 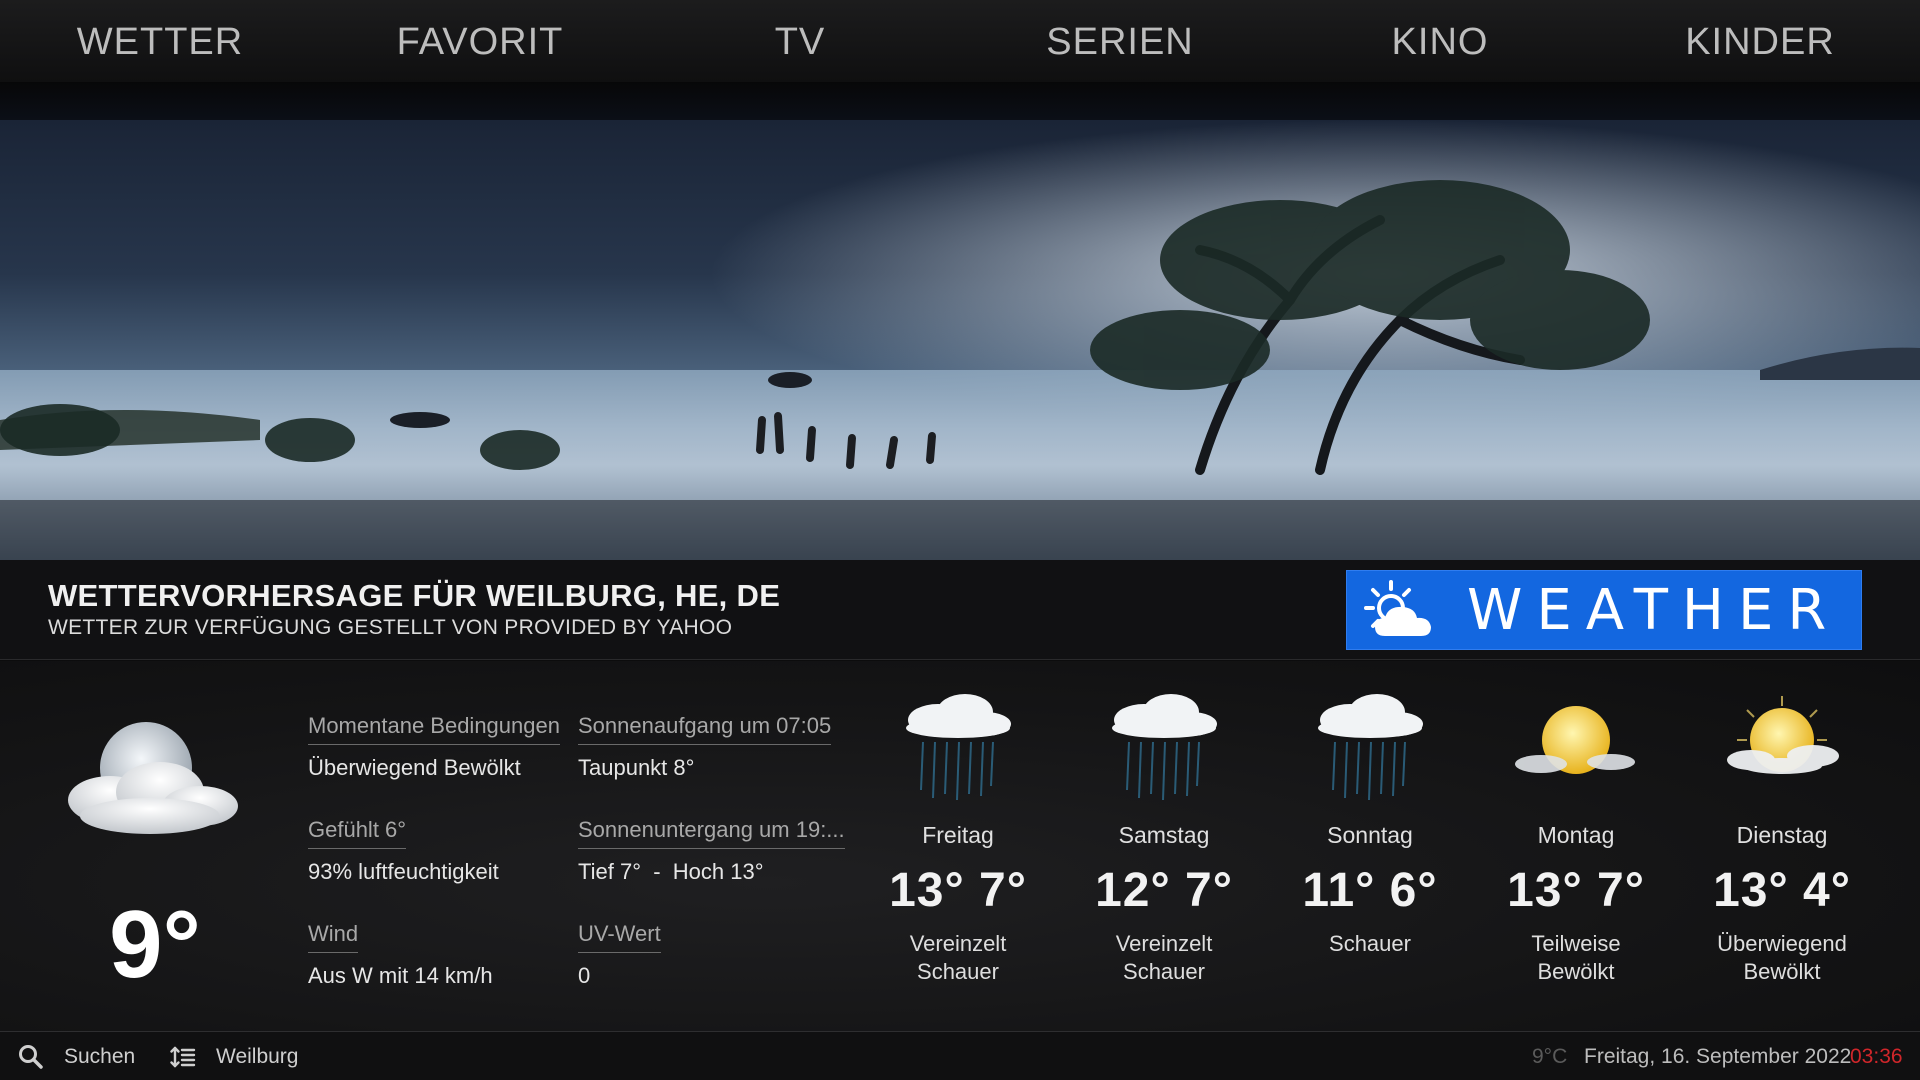 What do you see at coordinates (1120, 41) in the screenshot?
I see `nav-item-serien: SERIEN` at bounding box center [1120, 41].